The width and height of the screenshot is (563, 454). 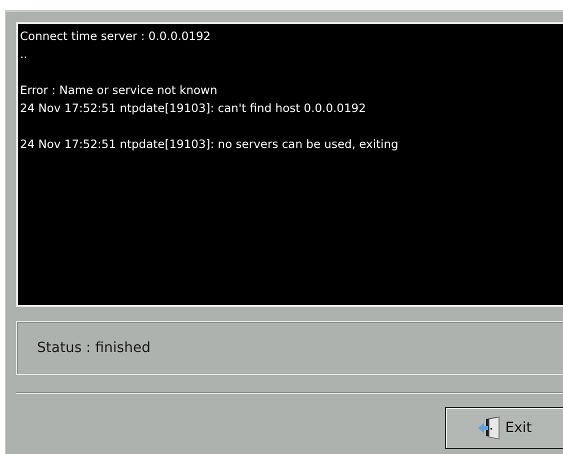 What do you see at coordinates (119, 90) in the screenshot?
I see `log-line: Error : Name or service not known` at bounding box center [119, 90].